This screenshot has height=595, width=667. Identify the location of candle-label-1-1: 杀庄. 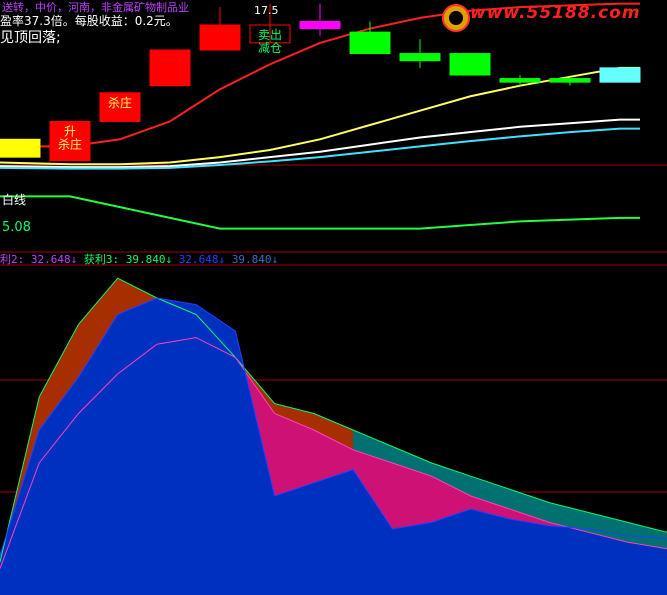
(70, 143).